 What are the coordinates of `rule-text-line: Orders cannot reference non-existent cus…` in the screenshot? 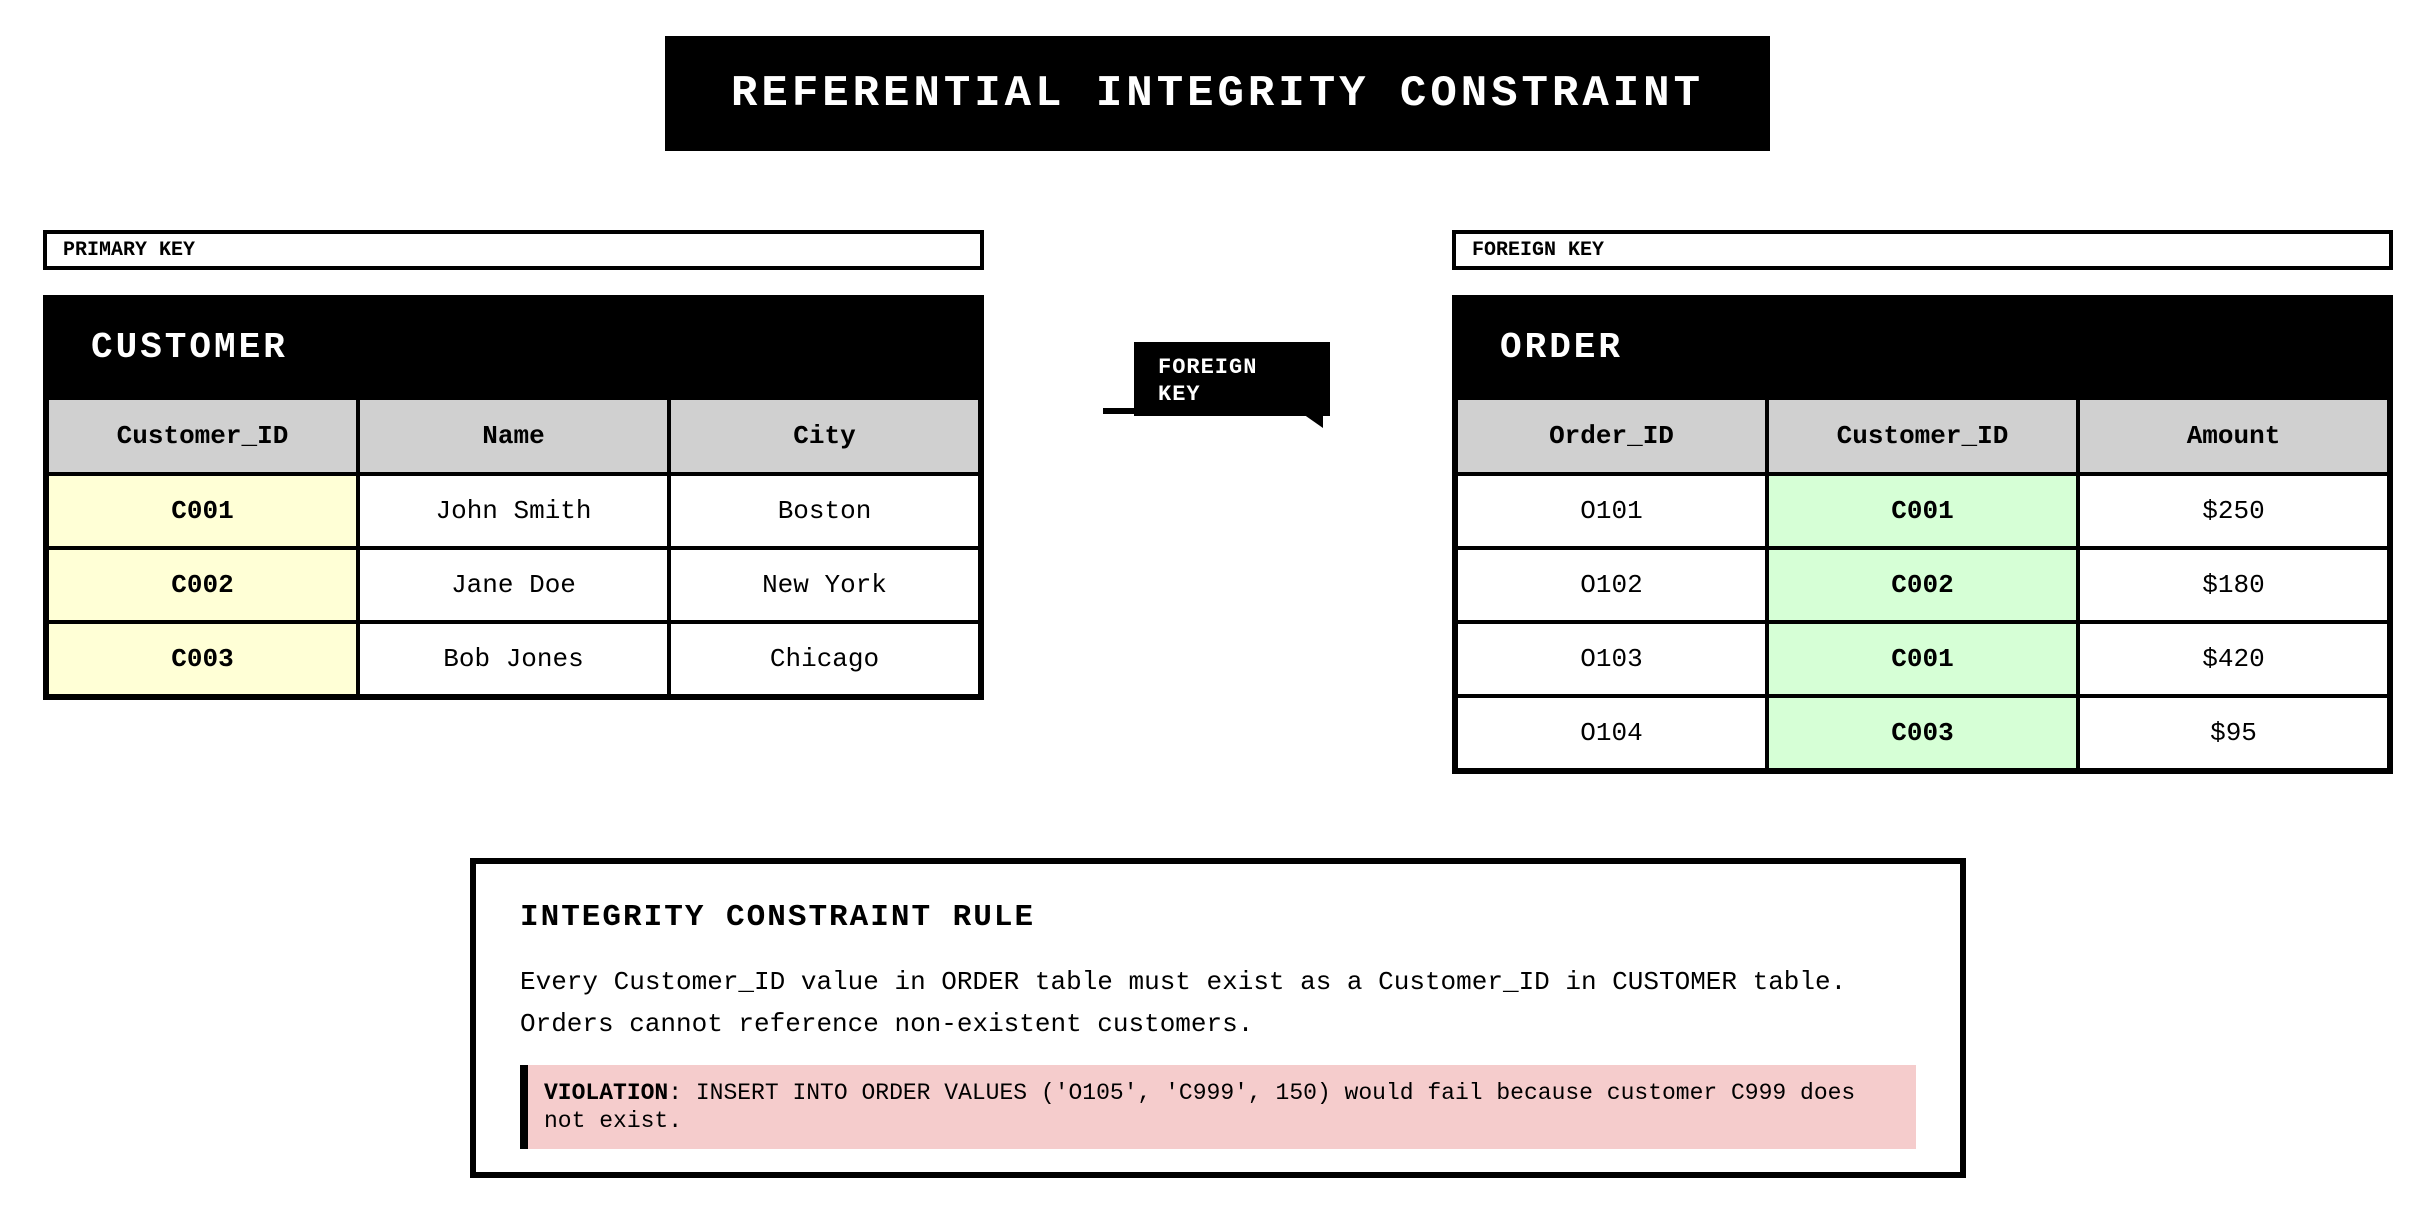 It's located at (887, 1024).